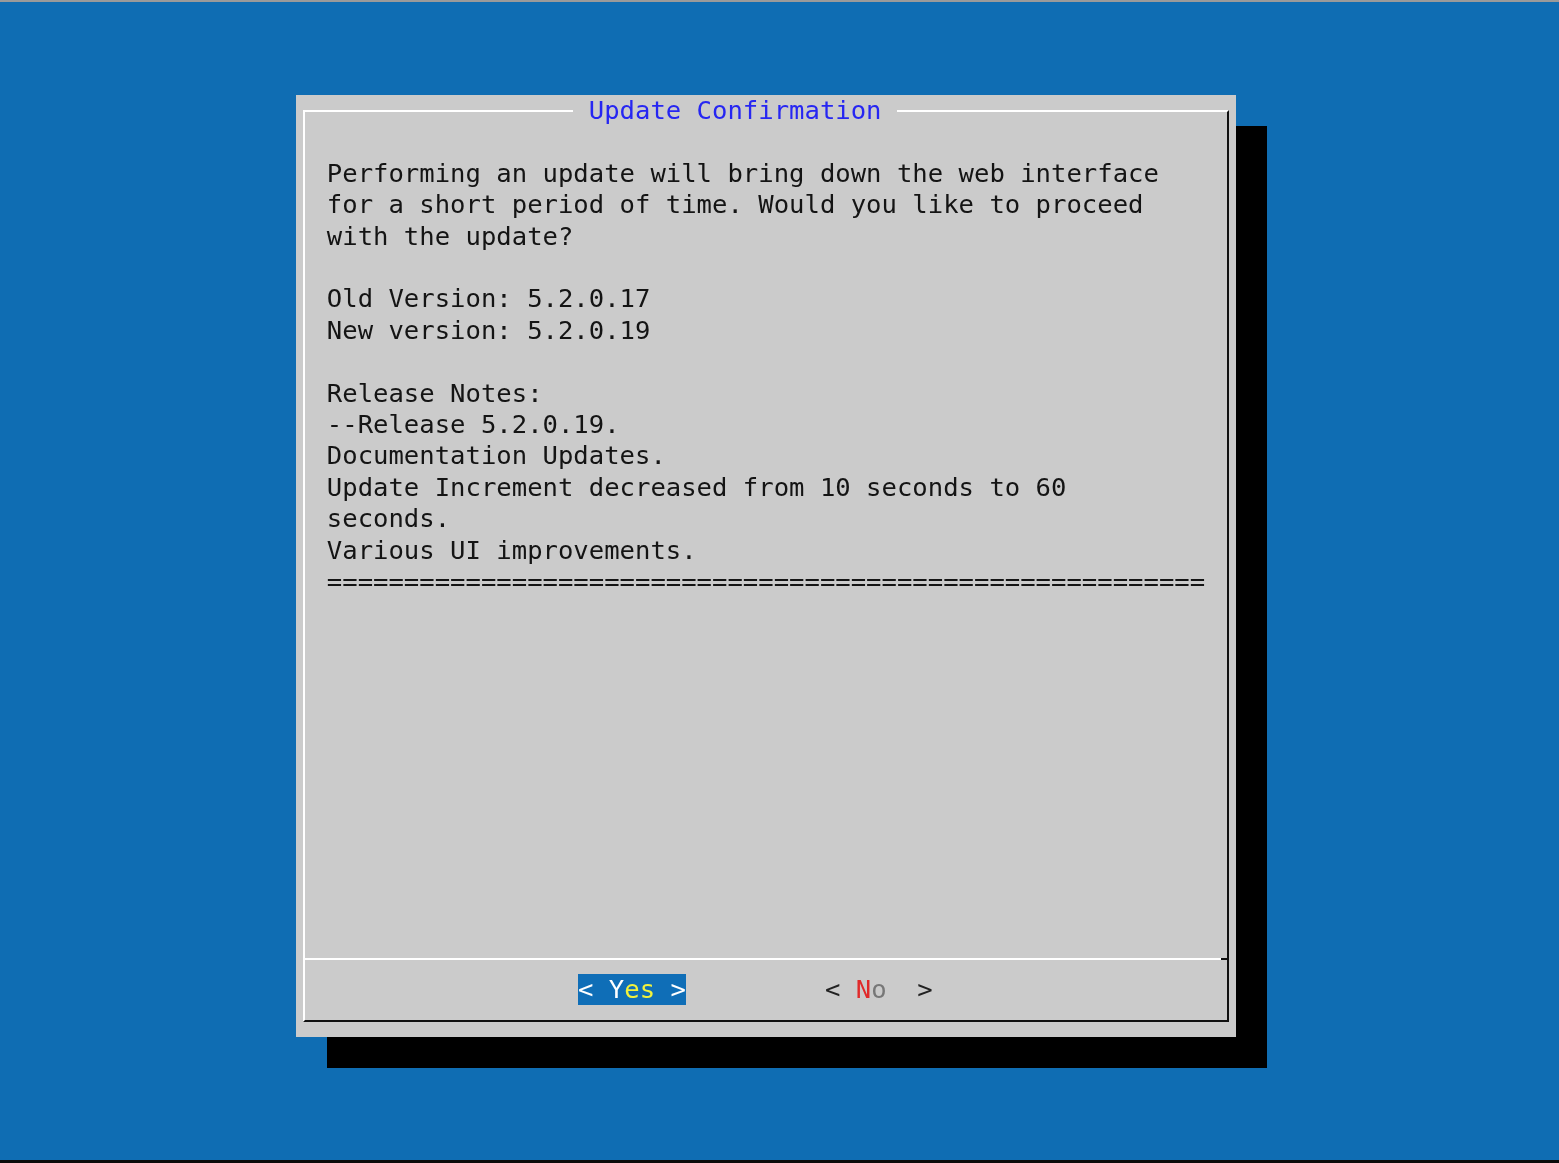  I want to click on version-text: New version: 5.2.0.19, so click(488, 330).